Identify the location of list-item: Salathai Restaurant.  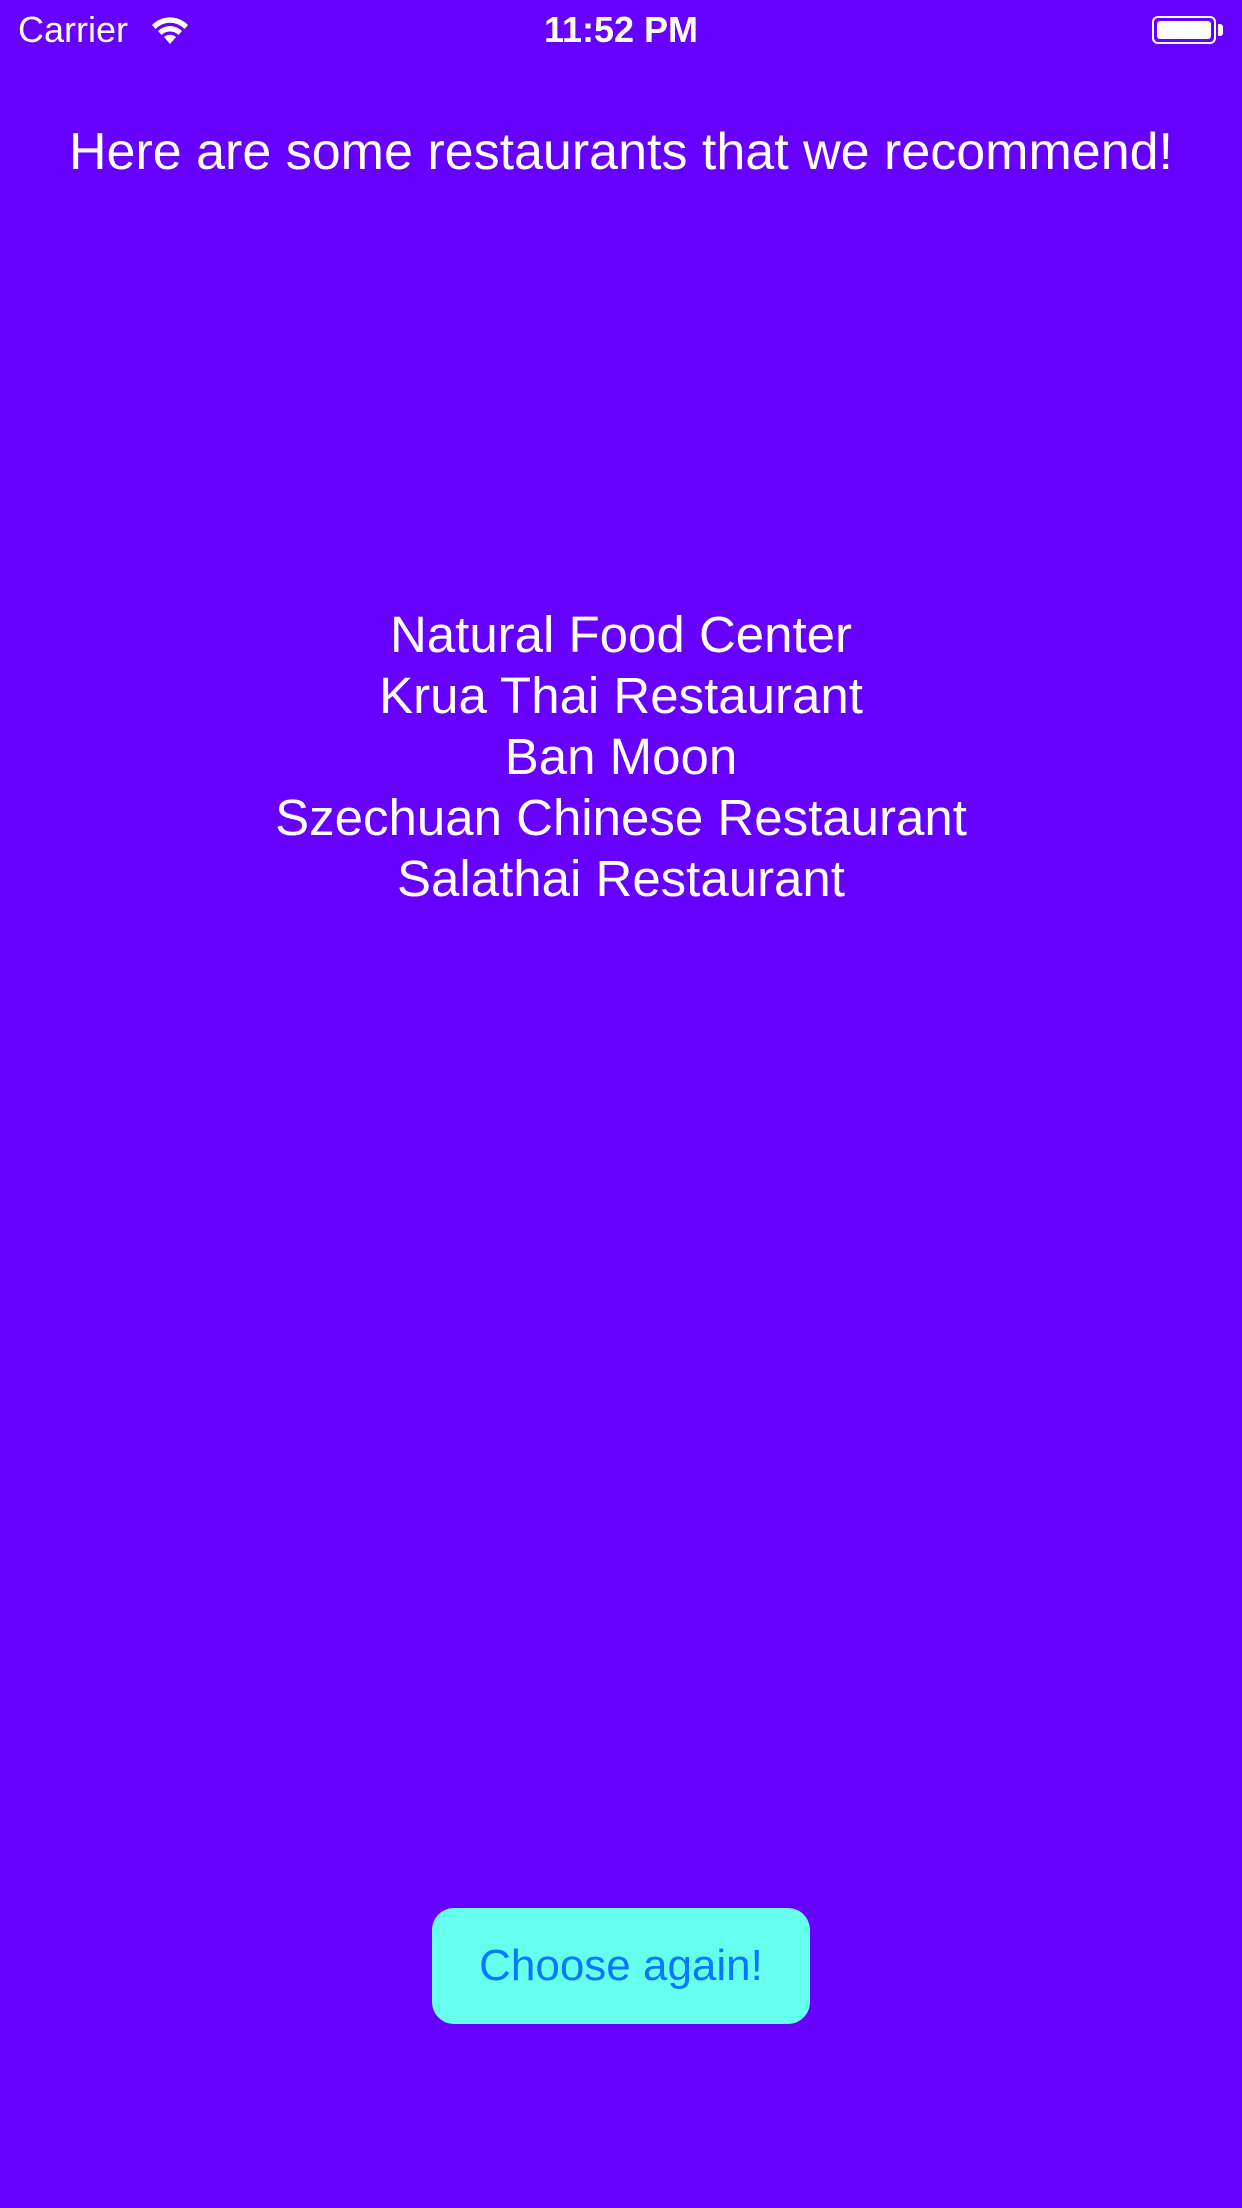
(621, 878).